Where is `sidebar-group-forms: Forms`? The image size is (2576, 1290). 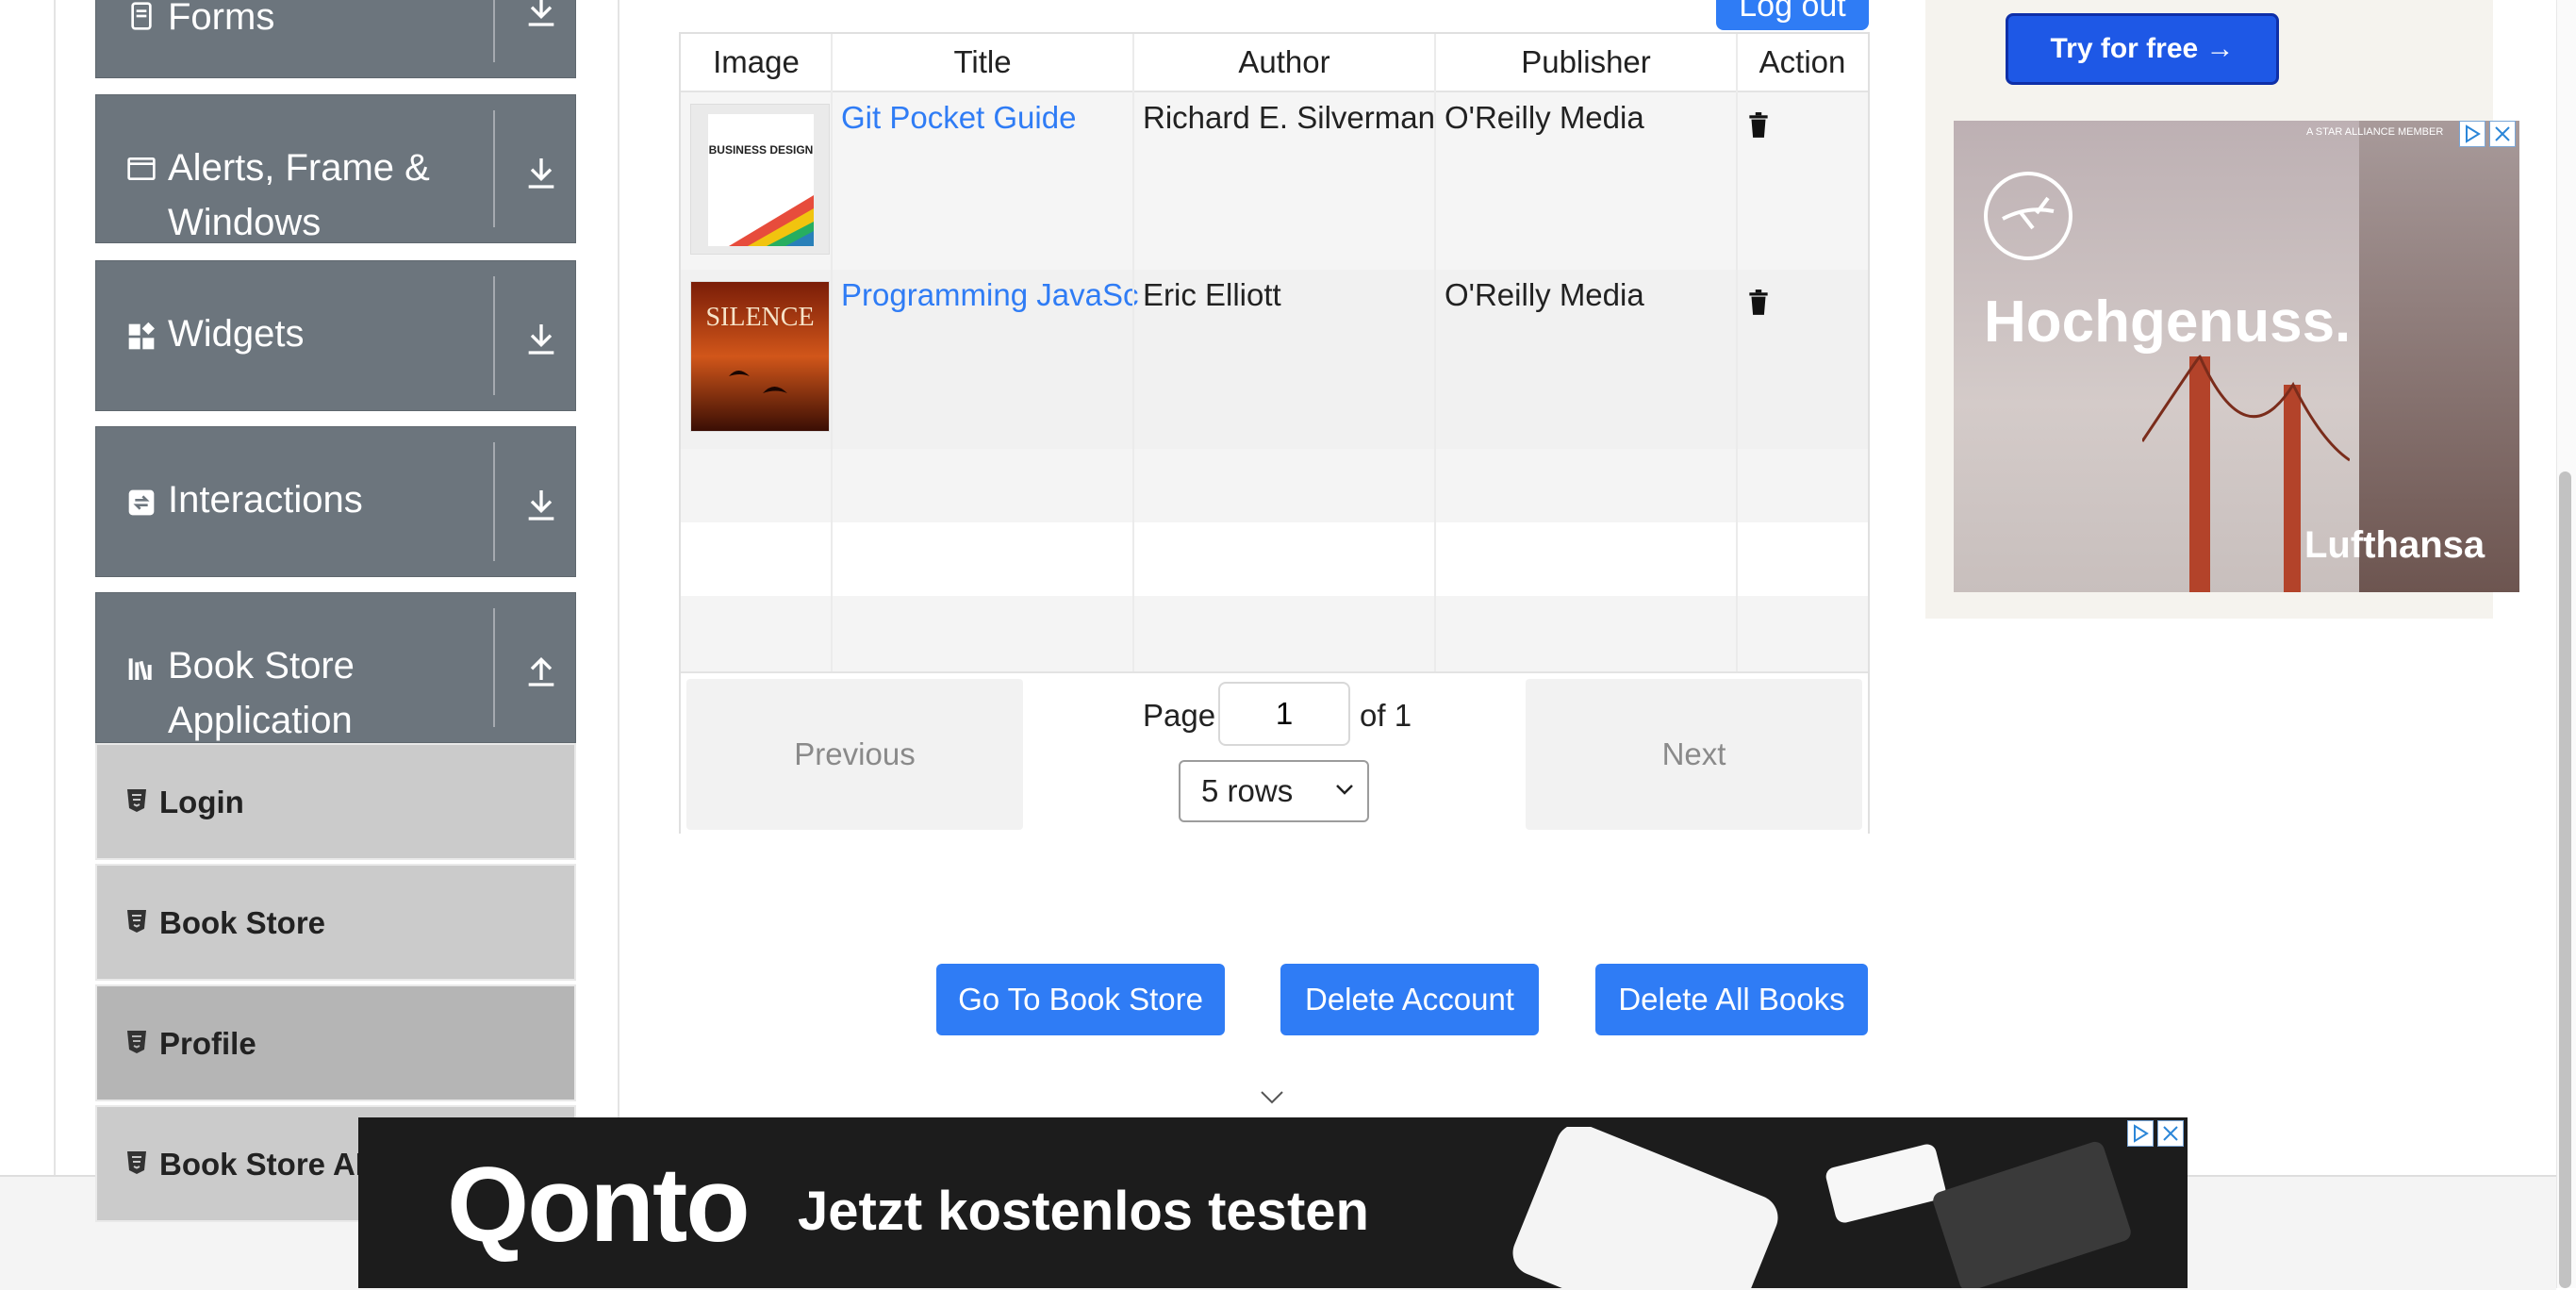
sidebar-group-forms: Forms is located at coordinates (335, 39).